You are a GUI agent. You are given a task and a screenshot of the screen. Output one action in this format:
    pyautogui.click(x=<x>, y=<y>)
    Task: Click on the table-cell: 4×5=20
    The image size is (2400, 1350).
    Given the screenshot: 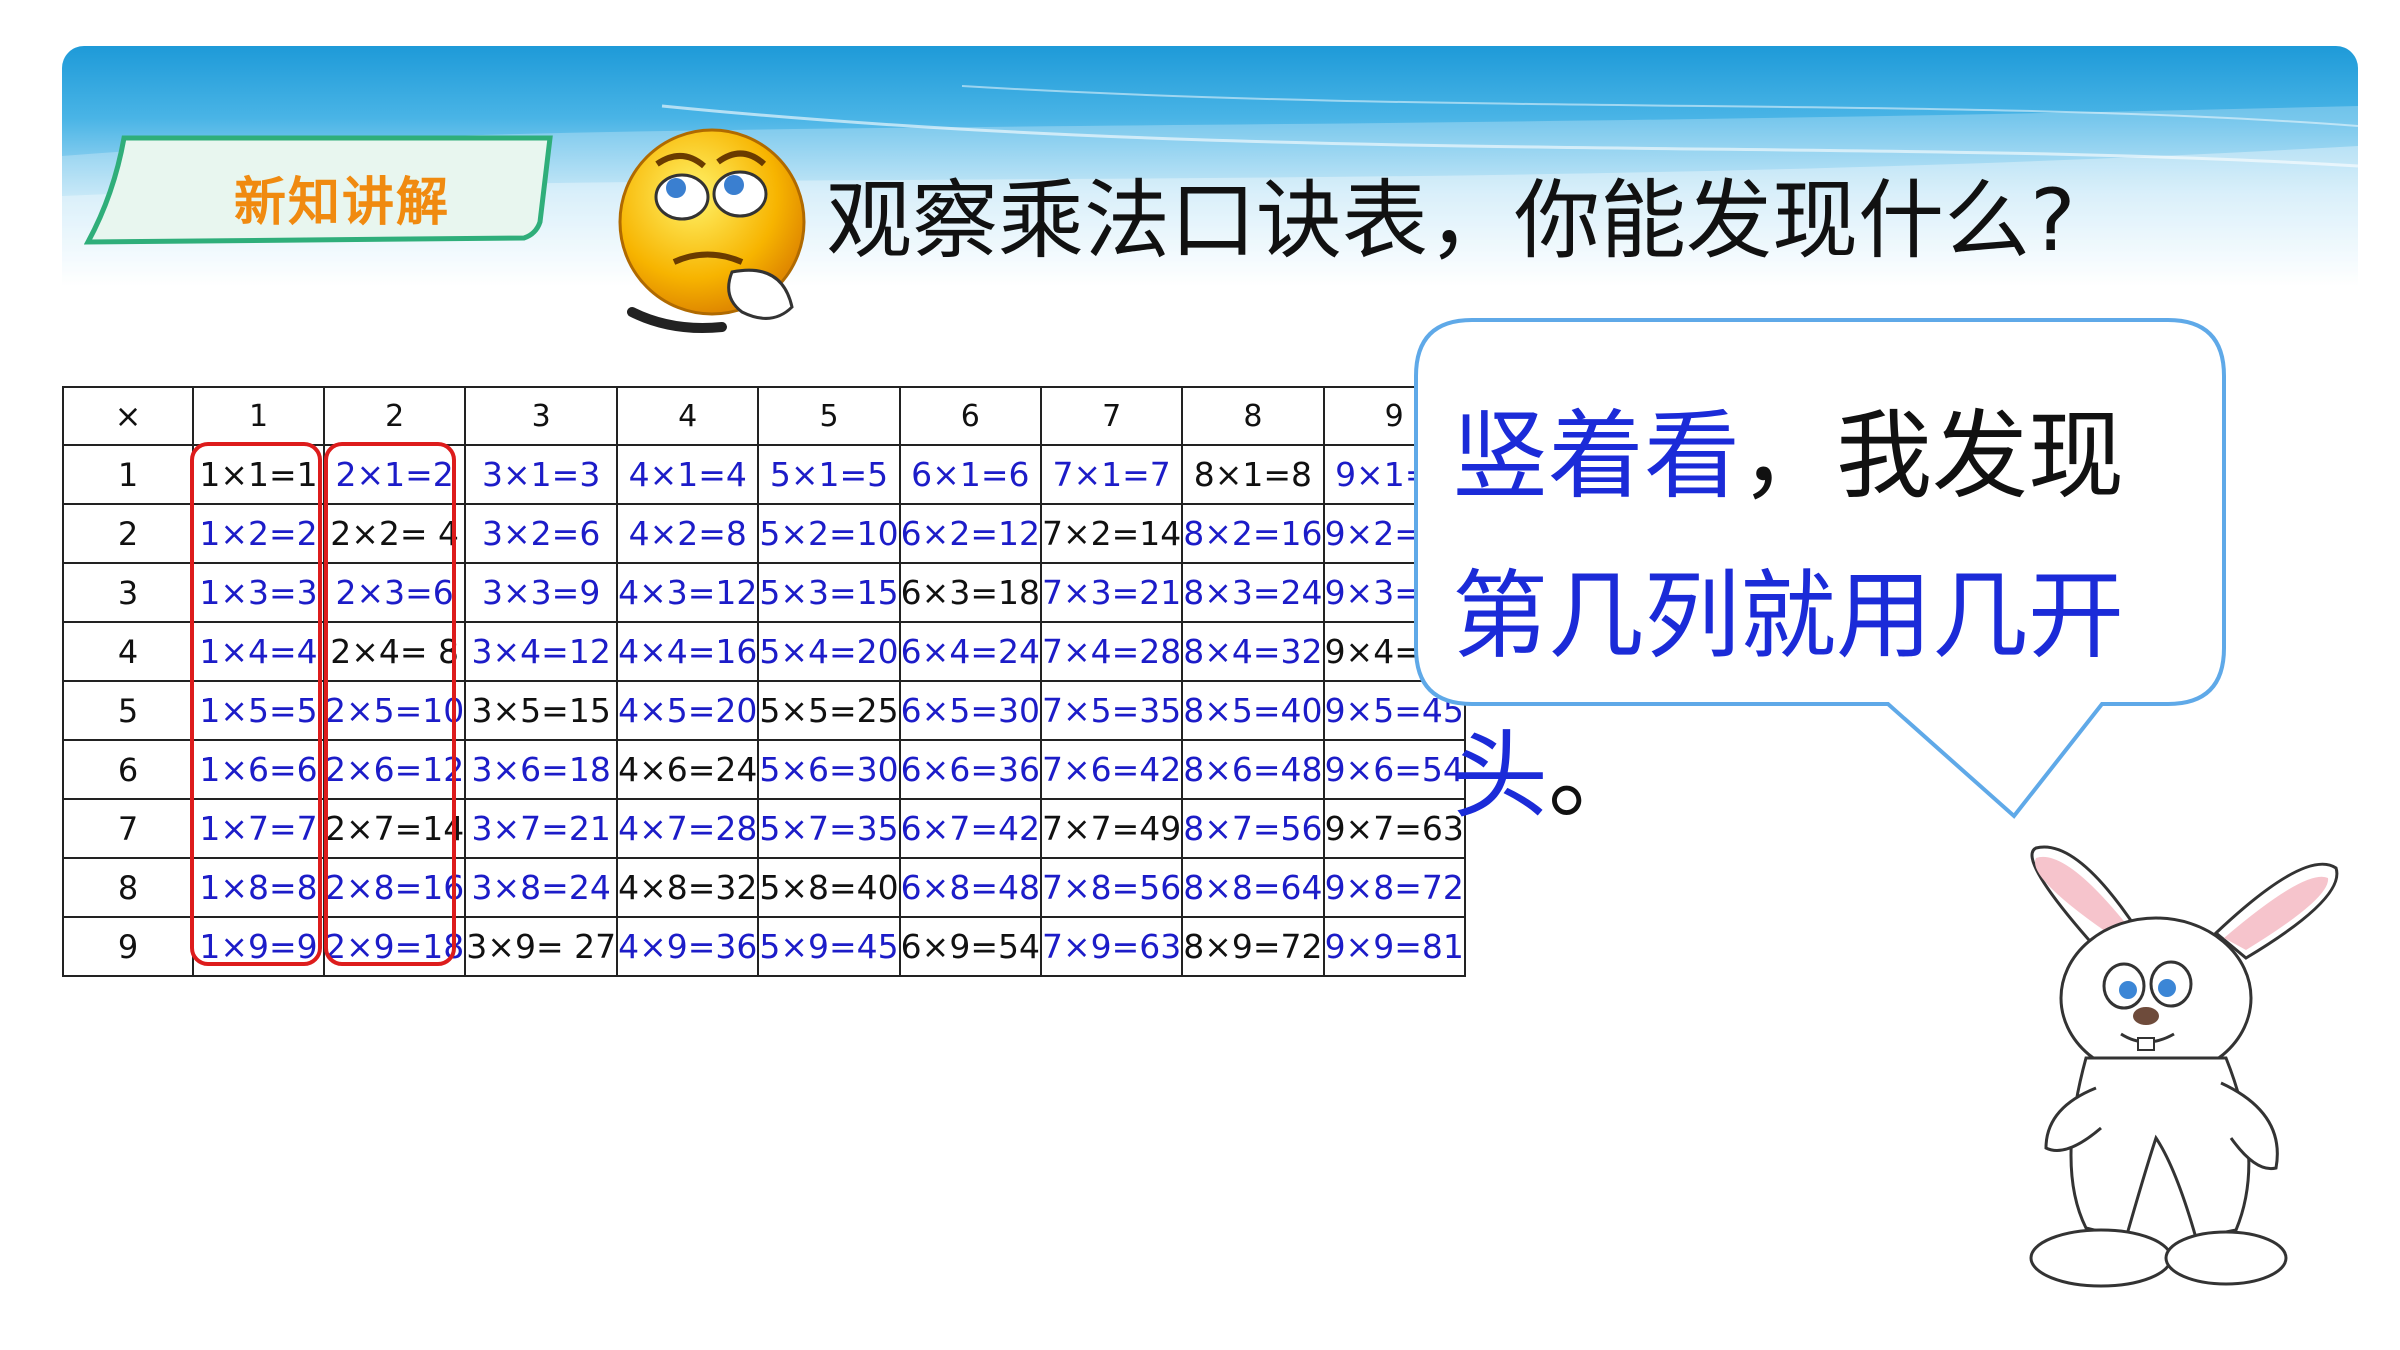 What is the action you would take?
    pyautogui.click(x=688, y=710)
    